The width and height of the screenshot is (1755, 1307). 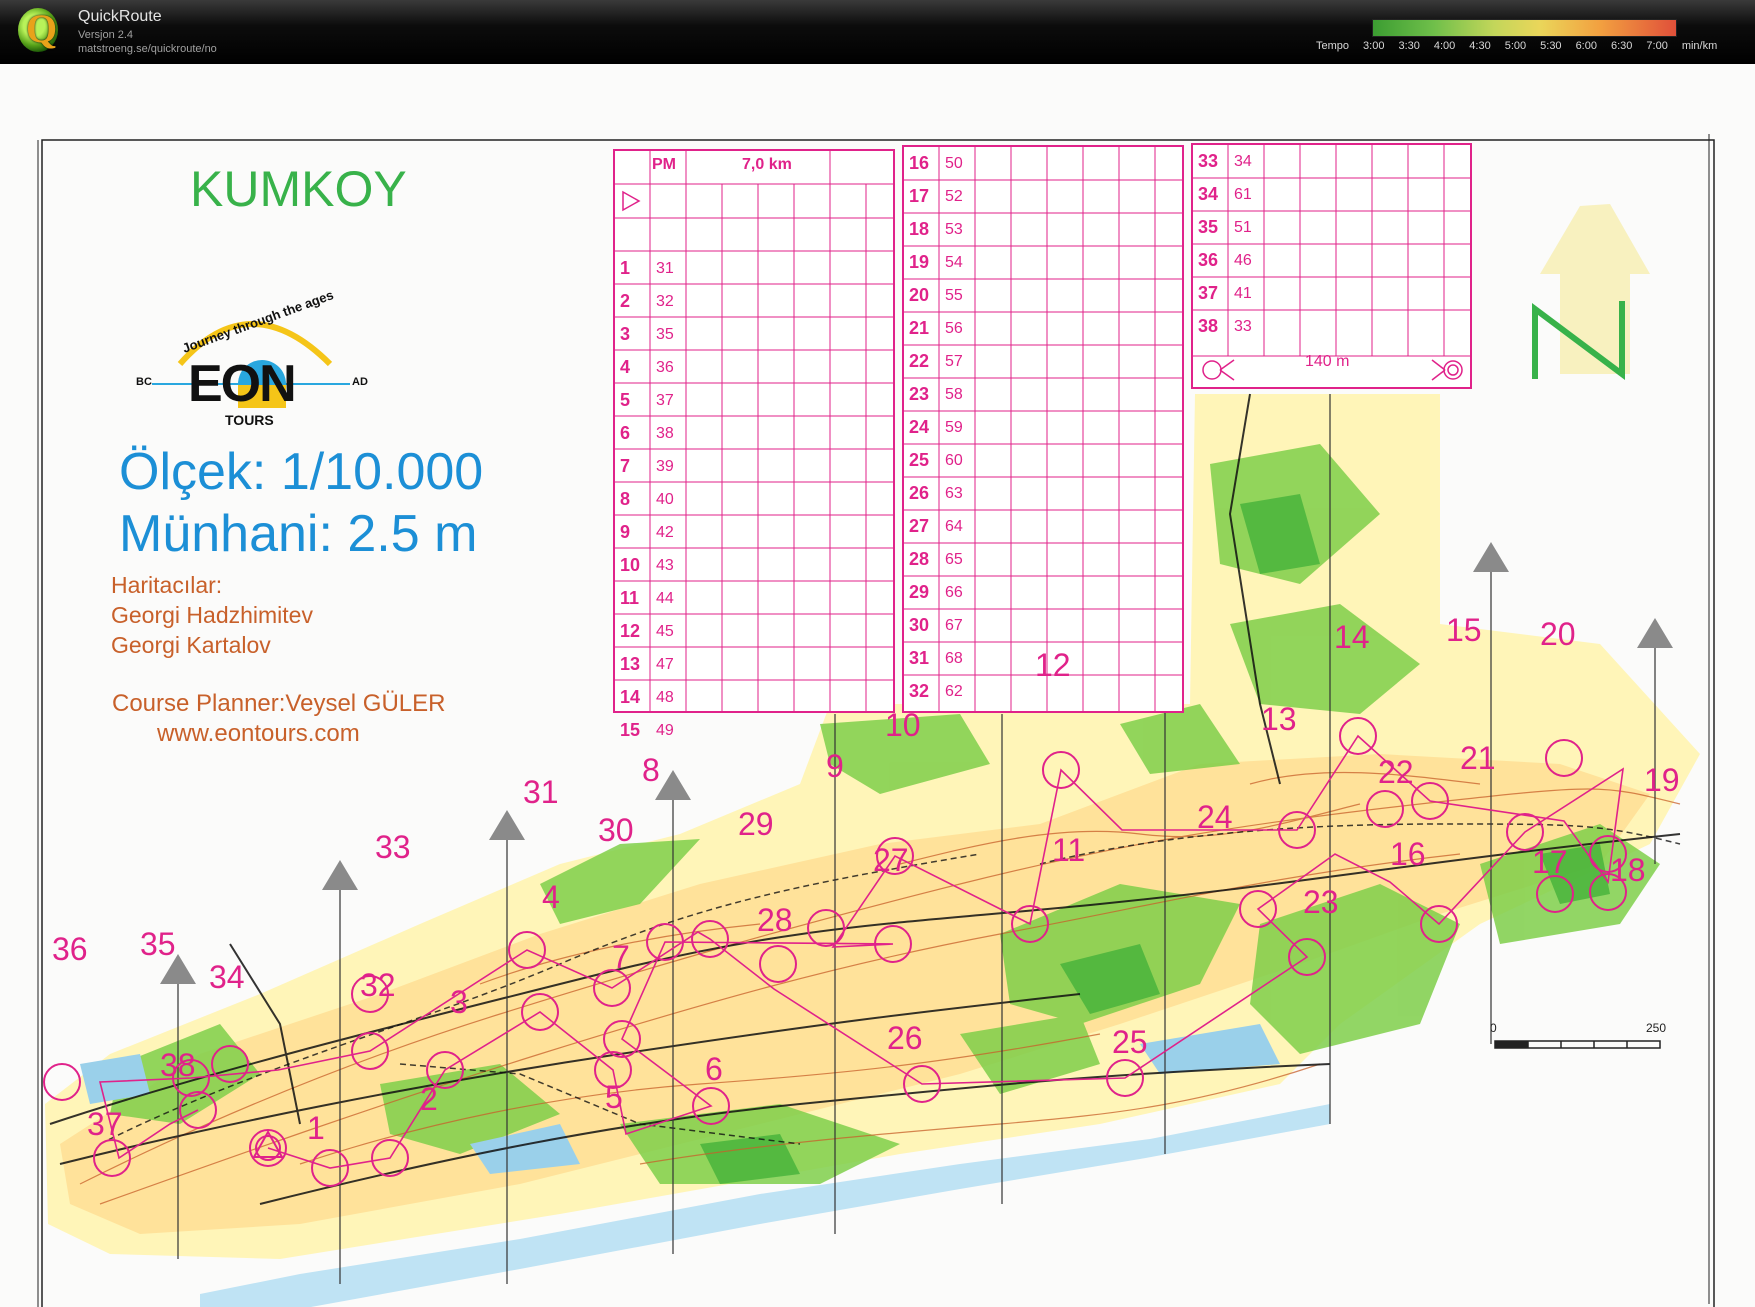 I want to click on description-control-code: 57, so click(x=954, y=361).